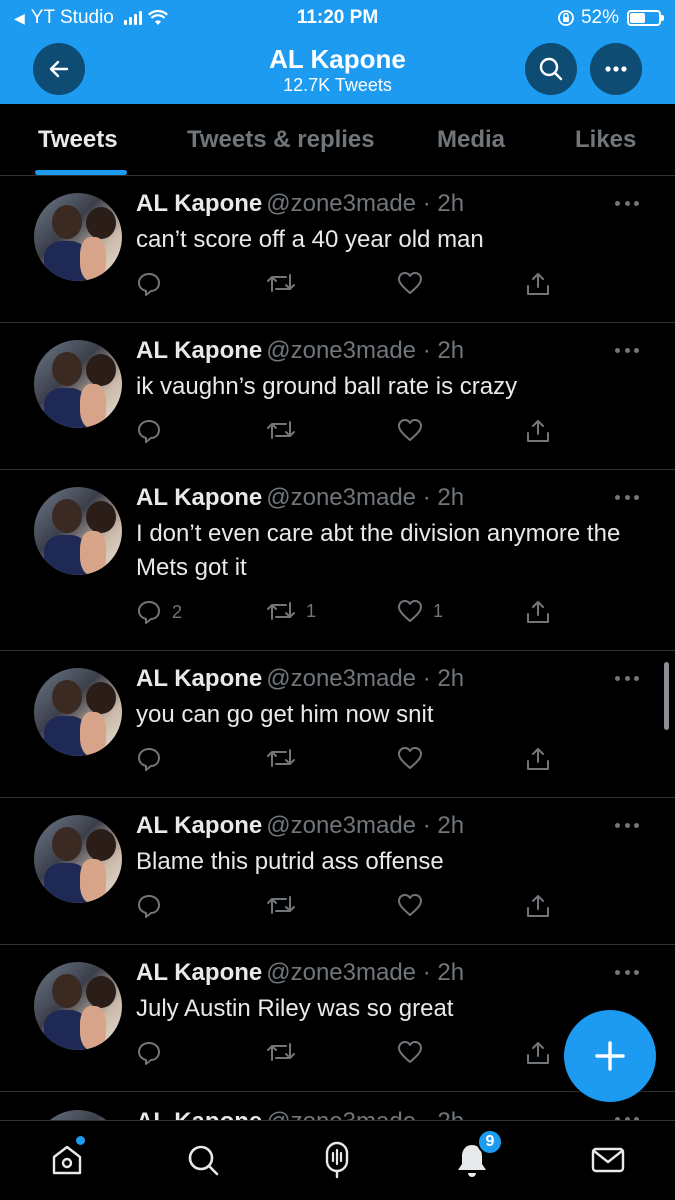  What do you see at coordinates (177, 611) in the screenshot?
I see `reply-count: 2` at bounding box center [177, 611].